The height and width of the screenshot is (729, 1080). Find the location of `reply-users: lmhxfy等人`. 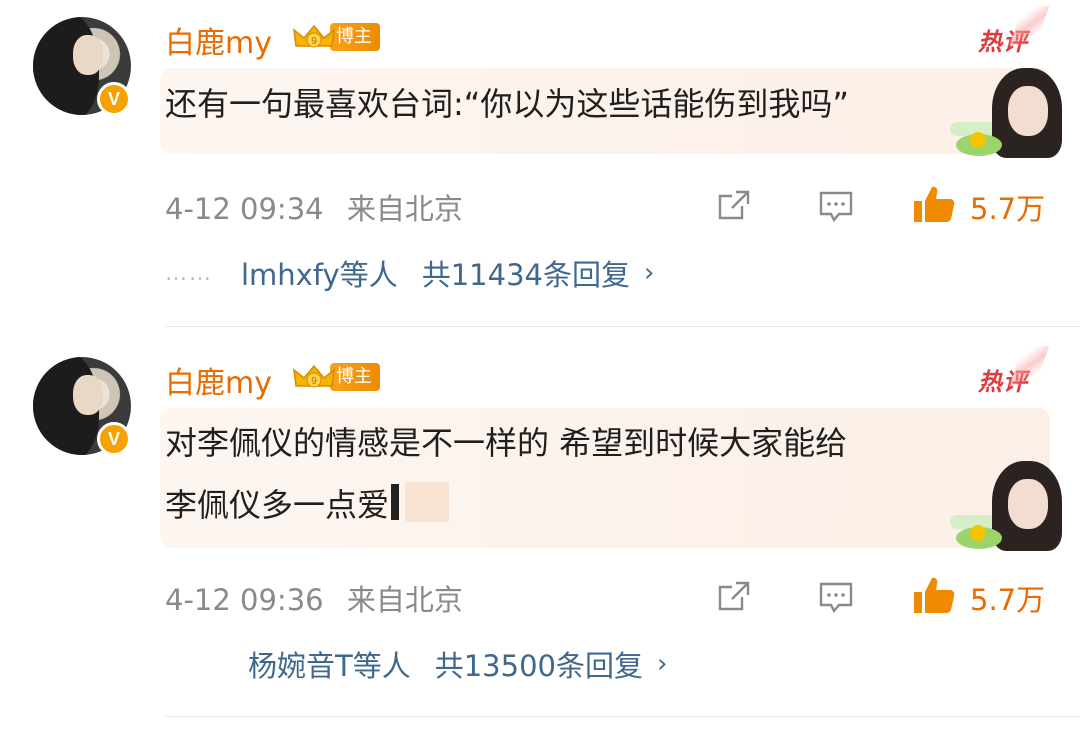

reply-users: lmhxfy等人 is located at coordinates (319, 273).